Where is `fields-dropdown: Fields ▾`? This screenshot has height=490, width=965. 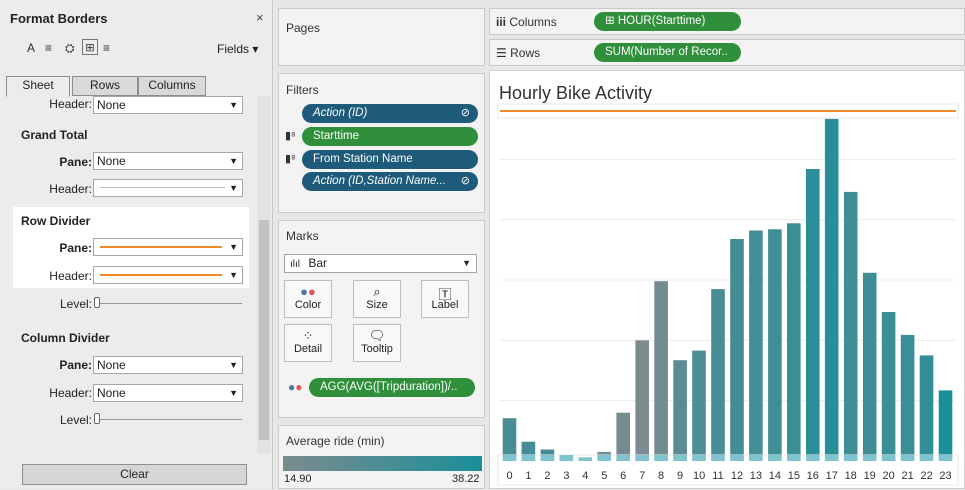
fields-dropdown: Fields ▾ is located at coordinates (237, 49).